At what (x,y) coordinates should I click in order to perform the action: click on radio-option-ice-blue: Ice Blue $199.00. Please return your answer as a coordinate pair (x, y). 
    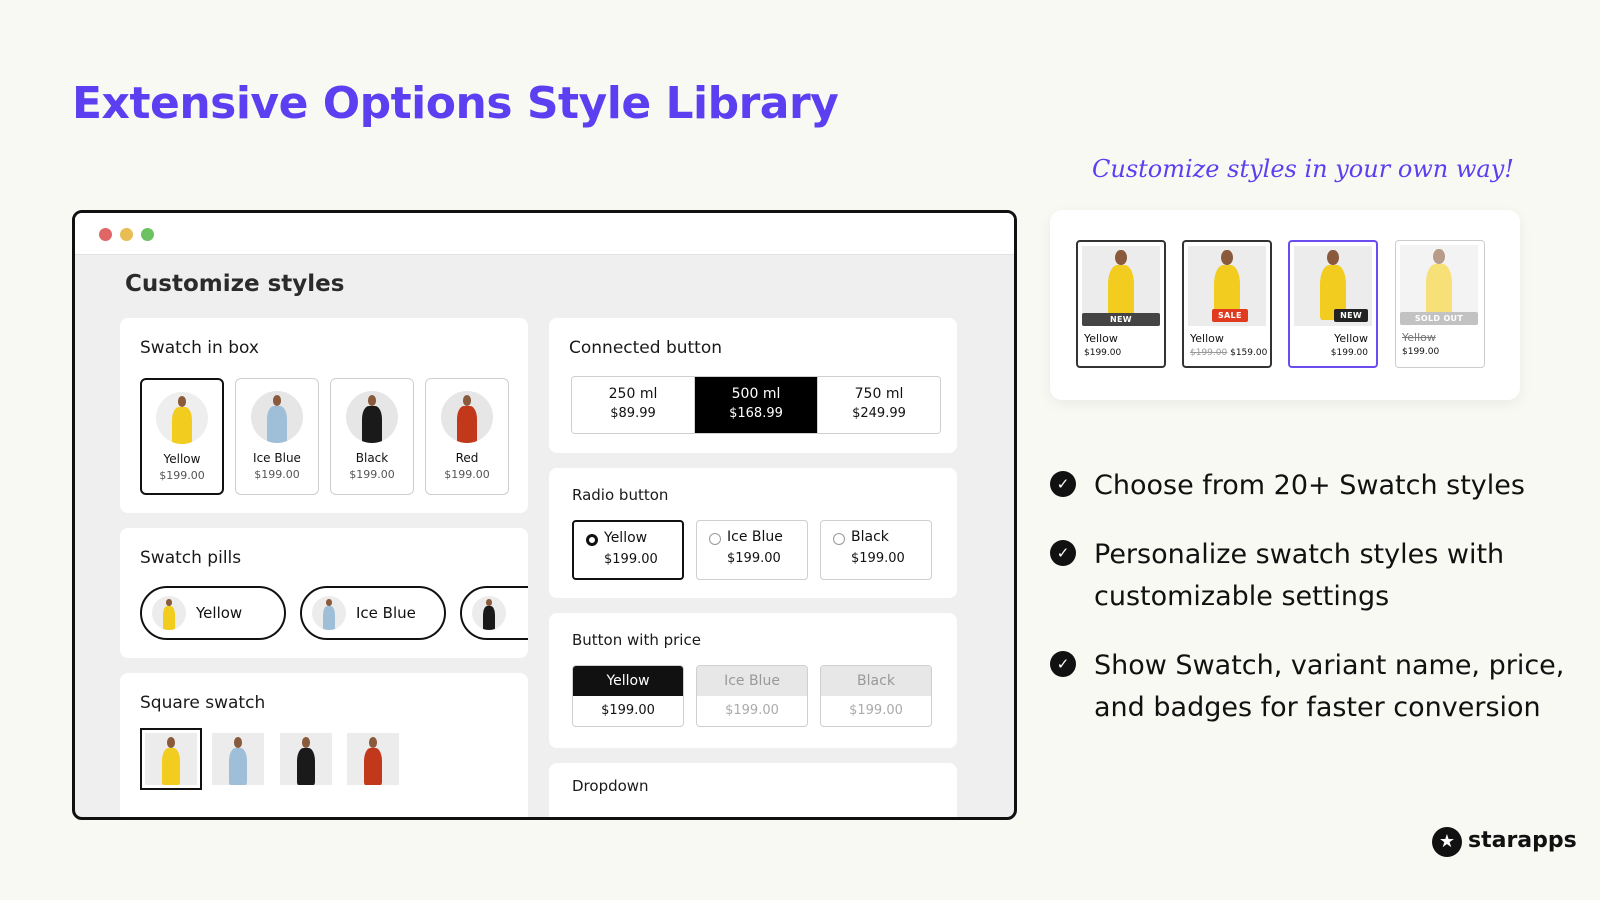
    Looking at the image, I should click on (752, 550).